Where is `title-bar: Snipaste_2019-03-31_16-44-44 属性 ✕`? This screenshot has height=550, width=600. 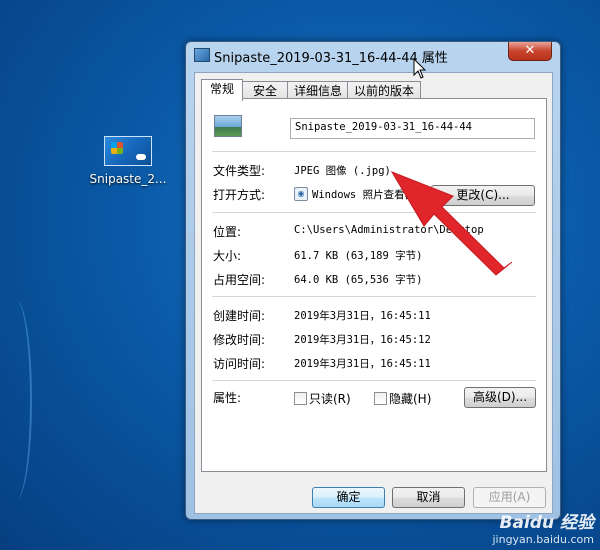 title-bar: Snipaste_2019-03-31_16-44-44 属性 ✕ is located at coordinates (373, 56).